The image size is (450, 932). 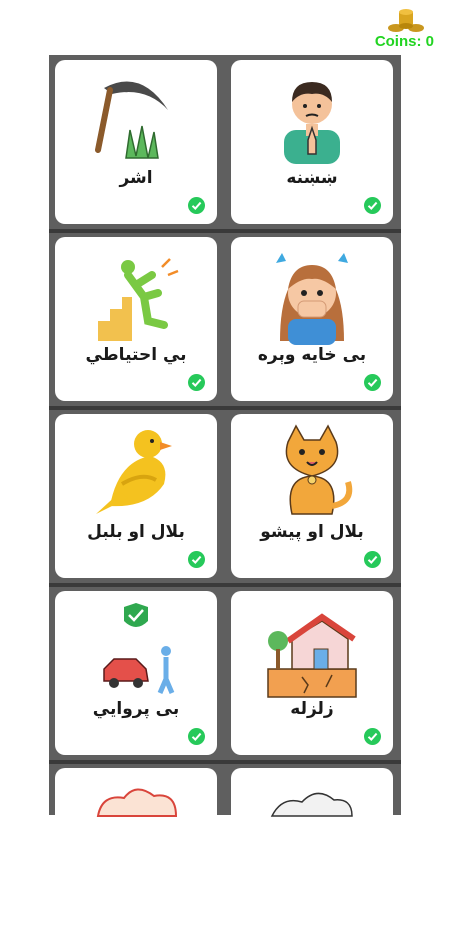 I want to click on scythe-grass-icon, so click(x=131, y=120).